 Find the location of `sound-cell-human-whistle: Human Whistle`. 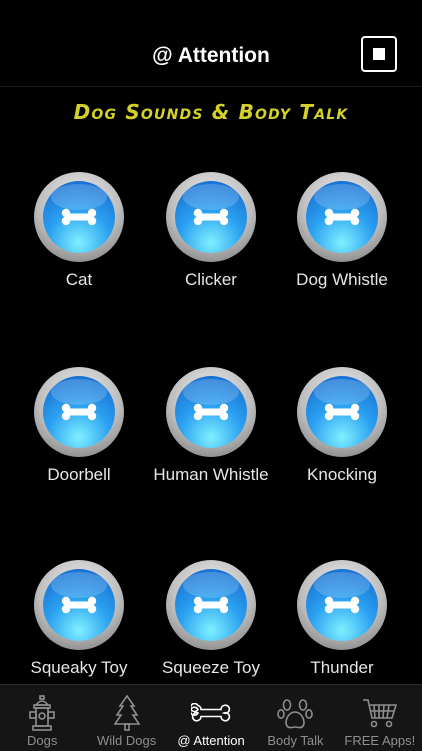

sound-cell-human-whistle: Human Whistle is located at coordinates (211, 432).